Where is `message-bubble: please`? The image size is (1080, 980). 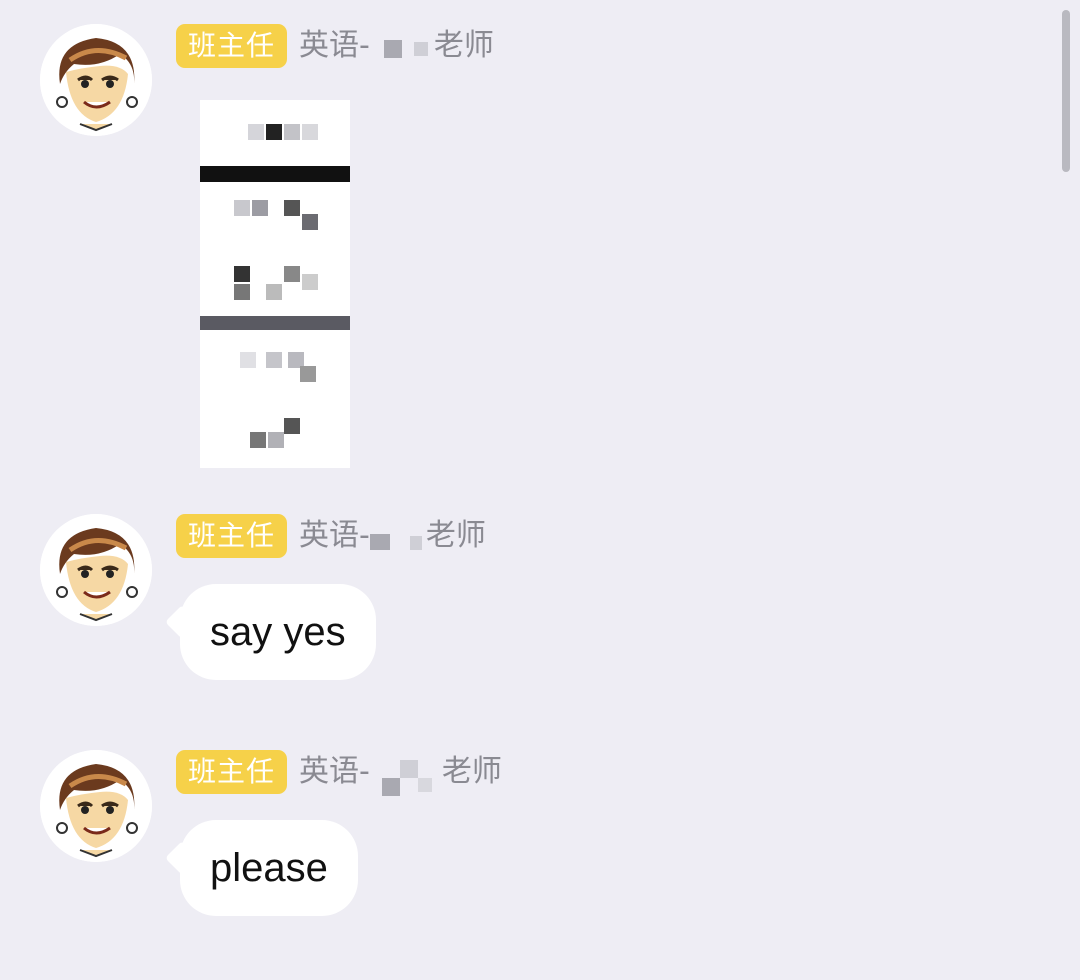
message-bubble: please is located at coordinates (269, 868).